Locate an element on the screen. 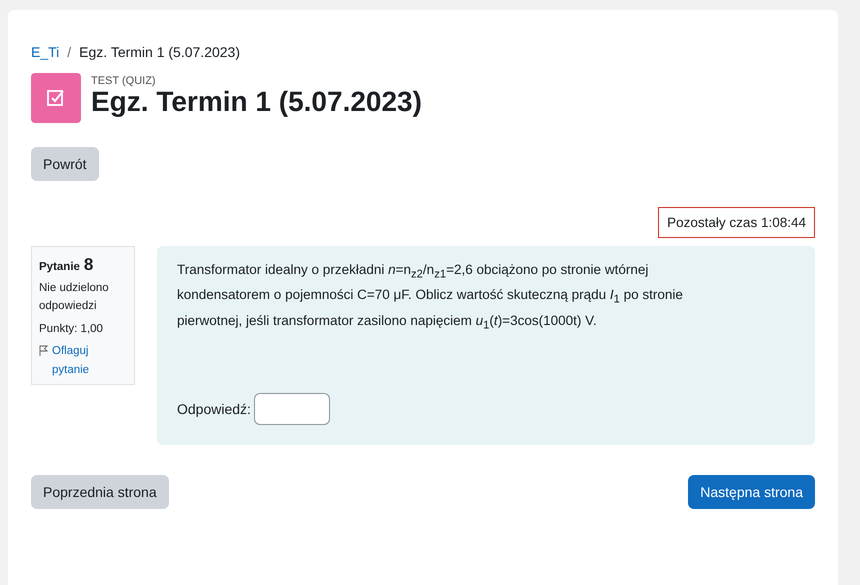 Image resolution: width=860 pixels, height=585 pixels. breadcrumb-link: E_Ti is located at coordinates (45, 52).